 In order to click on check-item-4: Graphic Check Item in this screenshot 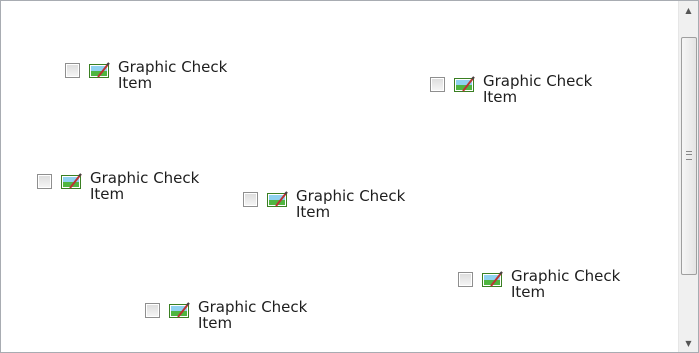, I will do `click(339, 204)`.